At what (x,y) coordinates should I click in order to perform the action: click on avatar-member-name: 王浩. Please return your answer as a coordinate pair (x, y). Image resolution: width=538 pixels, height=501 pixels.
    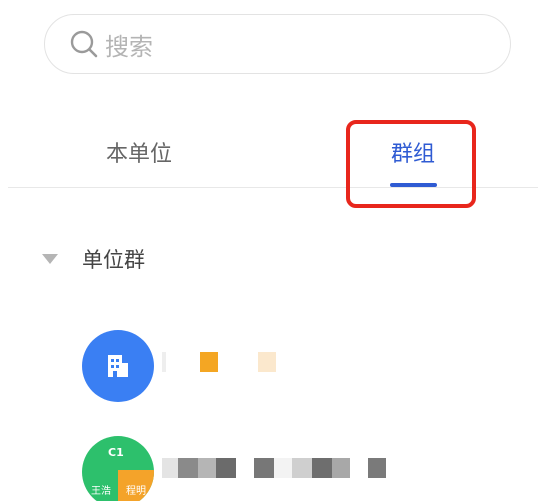
    Looking at the image, I should click on (101, 491).